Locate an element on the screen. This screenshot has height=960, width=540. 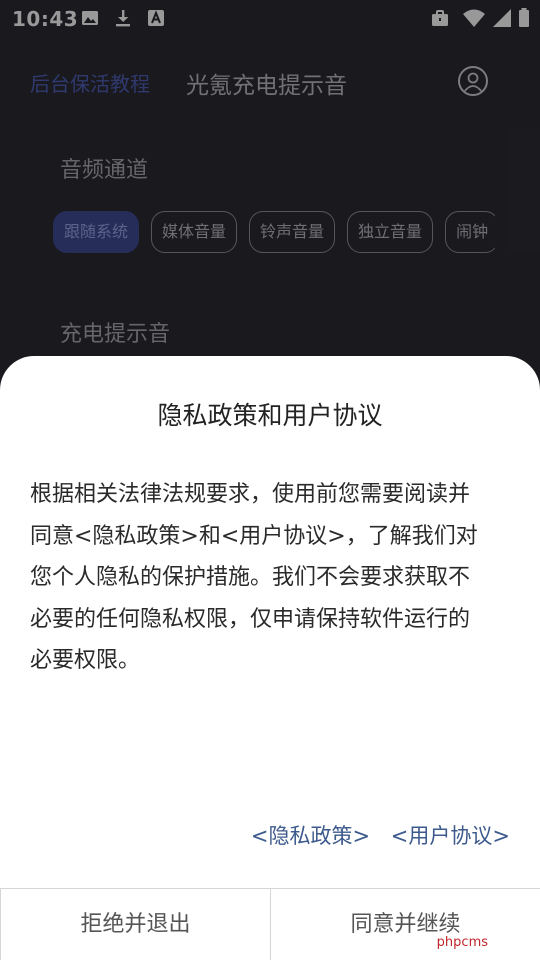
dialog-body-line: 必要的任何隐私权限，仅申请保持软件运行的 is located at coordinates (250, 619).